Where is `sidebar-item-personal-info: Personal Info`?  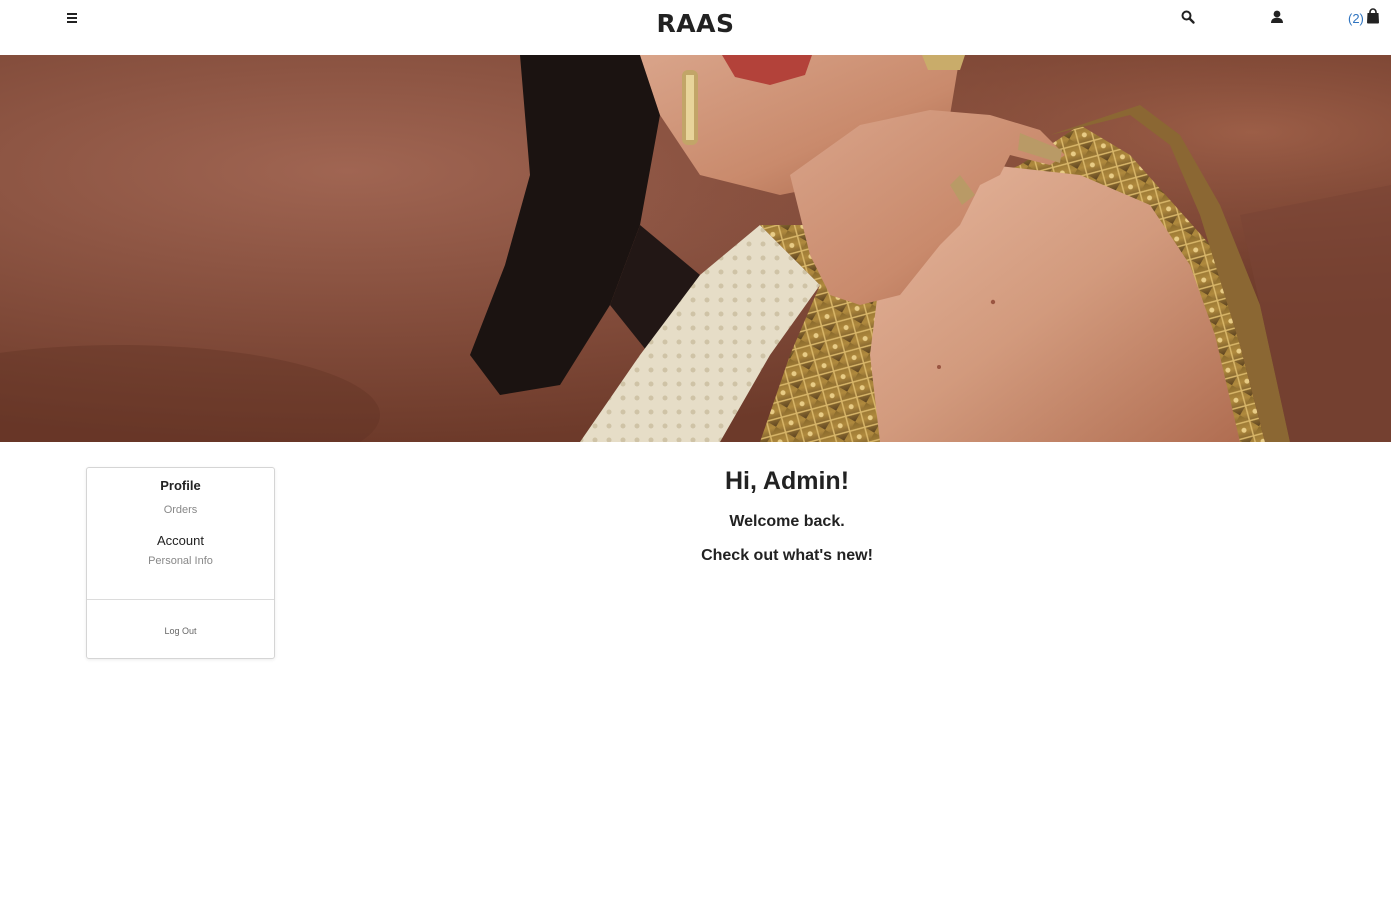 sidebar-item-personal-info: Personal Info is located at coordinates (180, 561).